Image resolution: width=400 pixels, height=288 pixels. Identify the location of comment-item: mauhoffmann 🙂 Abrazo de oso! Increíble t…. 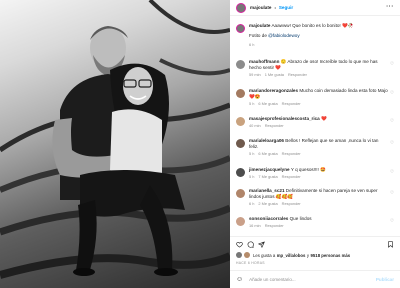
(316, 68).